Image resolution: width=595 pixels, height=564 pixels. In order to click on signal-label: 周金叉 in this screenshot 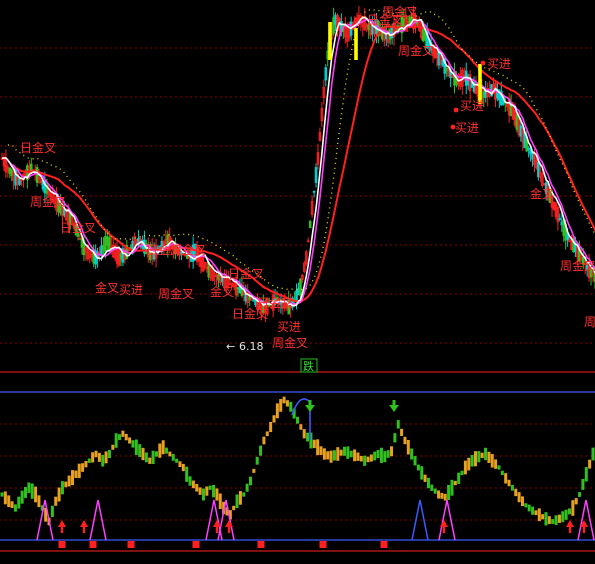, I will do `click(188, 249)`.